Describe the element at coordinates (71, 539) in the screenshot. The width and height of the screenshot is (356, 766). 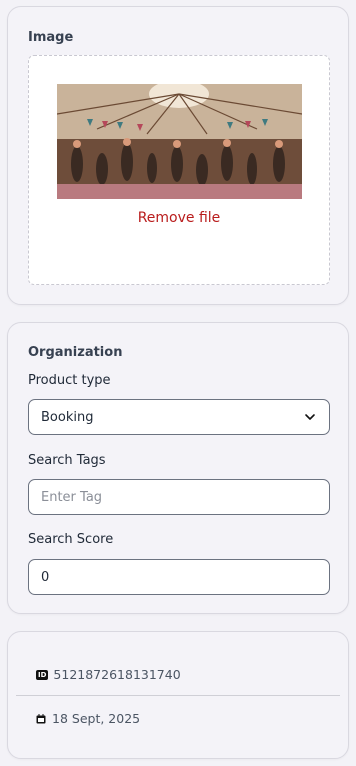
I see `search-score-label: Search Score` at that location.